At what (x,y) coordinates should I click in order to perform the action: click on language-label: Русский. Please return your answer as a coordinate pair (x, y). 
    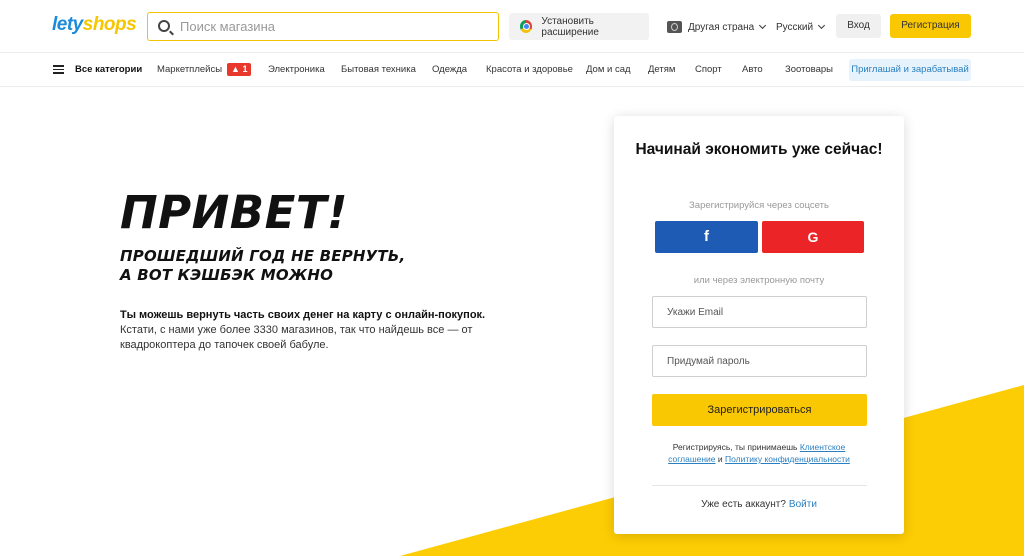
    Looking at the image, I should click on (795, 27).